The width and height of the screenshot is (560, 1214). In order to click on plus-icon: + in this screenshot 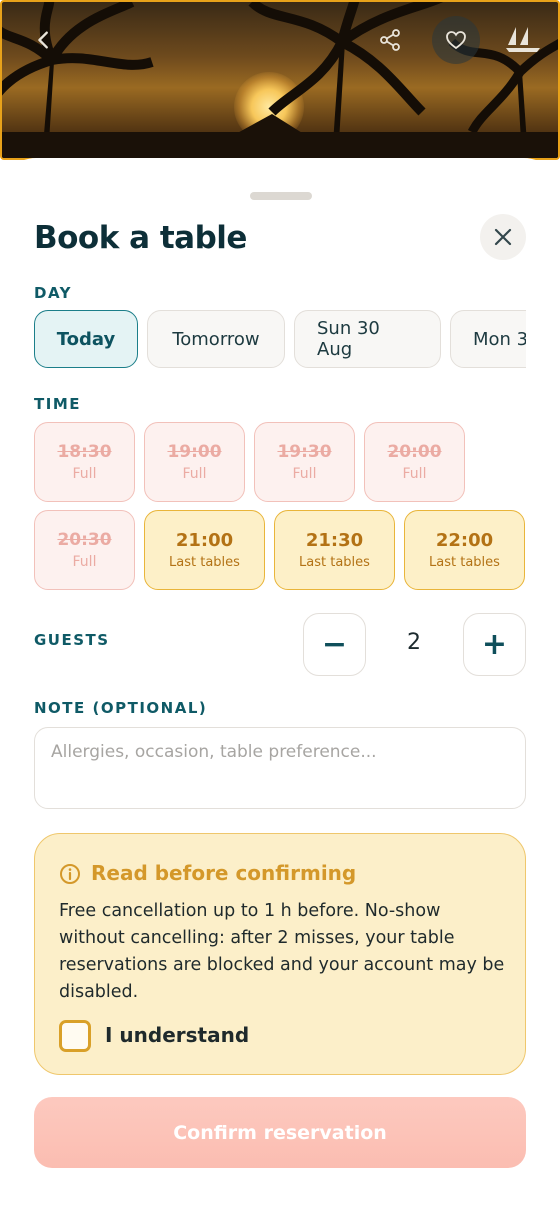, I will do `click(494, 644)`.